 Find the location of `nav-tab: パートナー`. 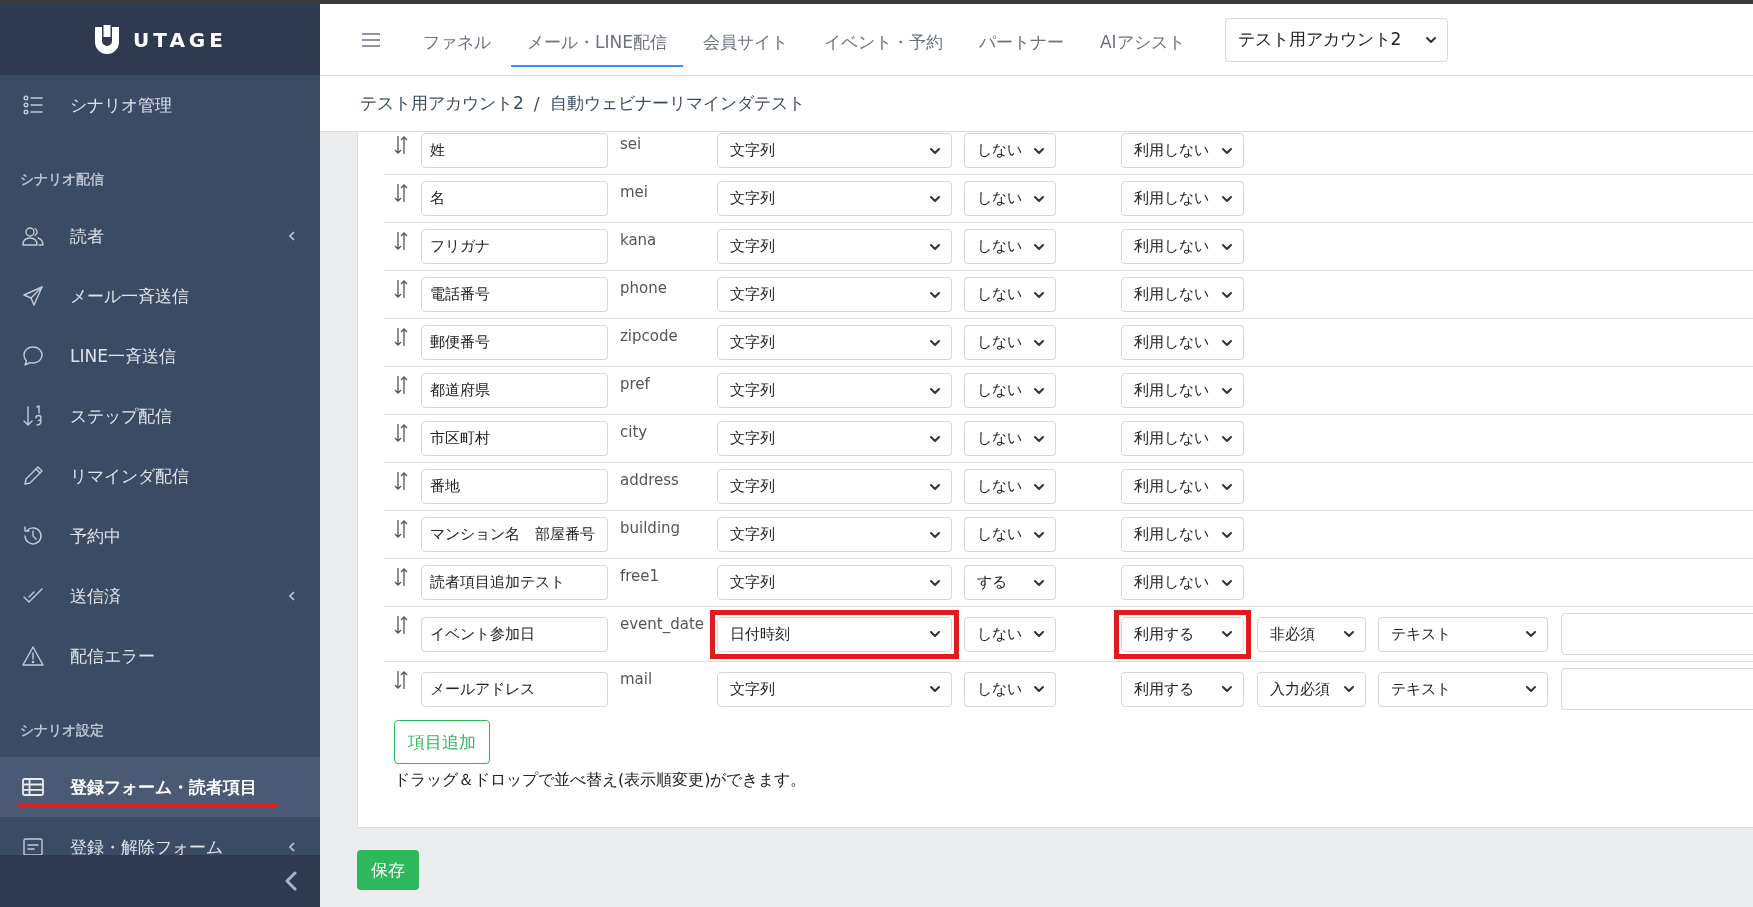

nav-tab: パートナー is located at coordinates (1021, 42).